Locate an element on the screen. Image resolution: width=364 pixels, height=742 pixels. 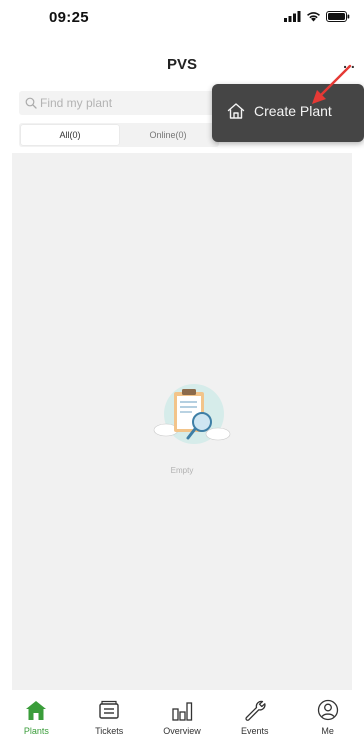
bottom-nav: Plants Tickets Overview Events Me is located at coordinates (182, 717).